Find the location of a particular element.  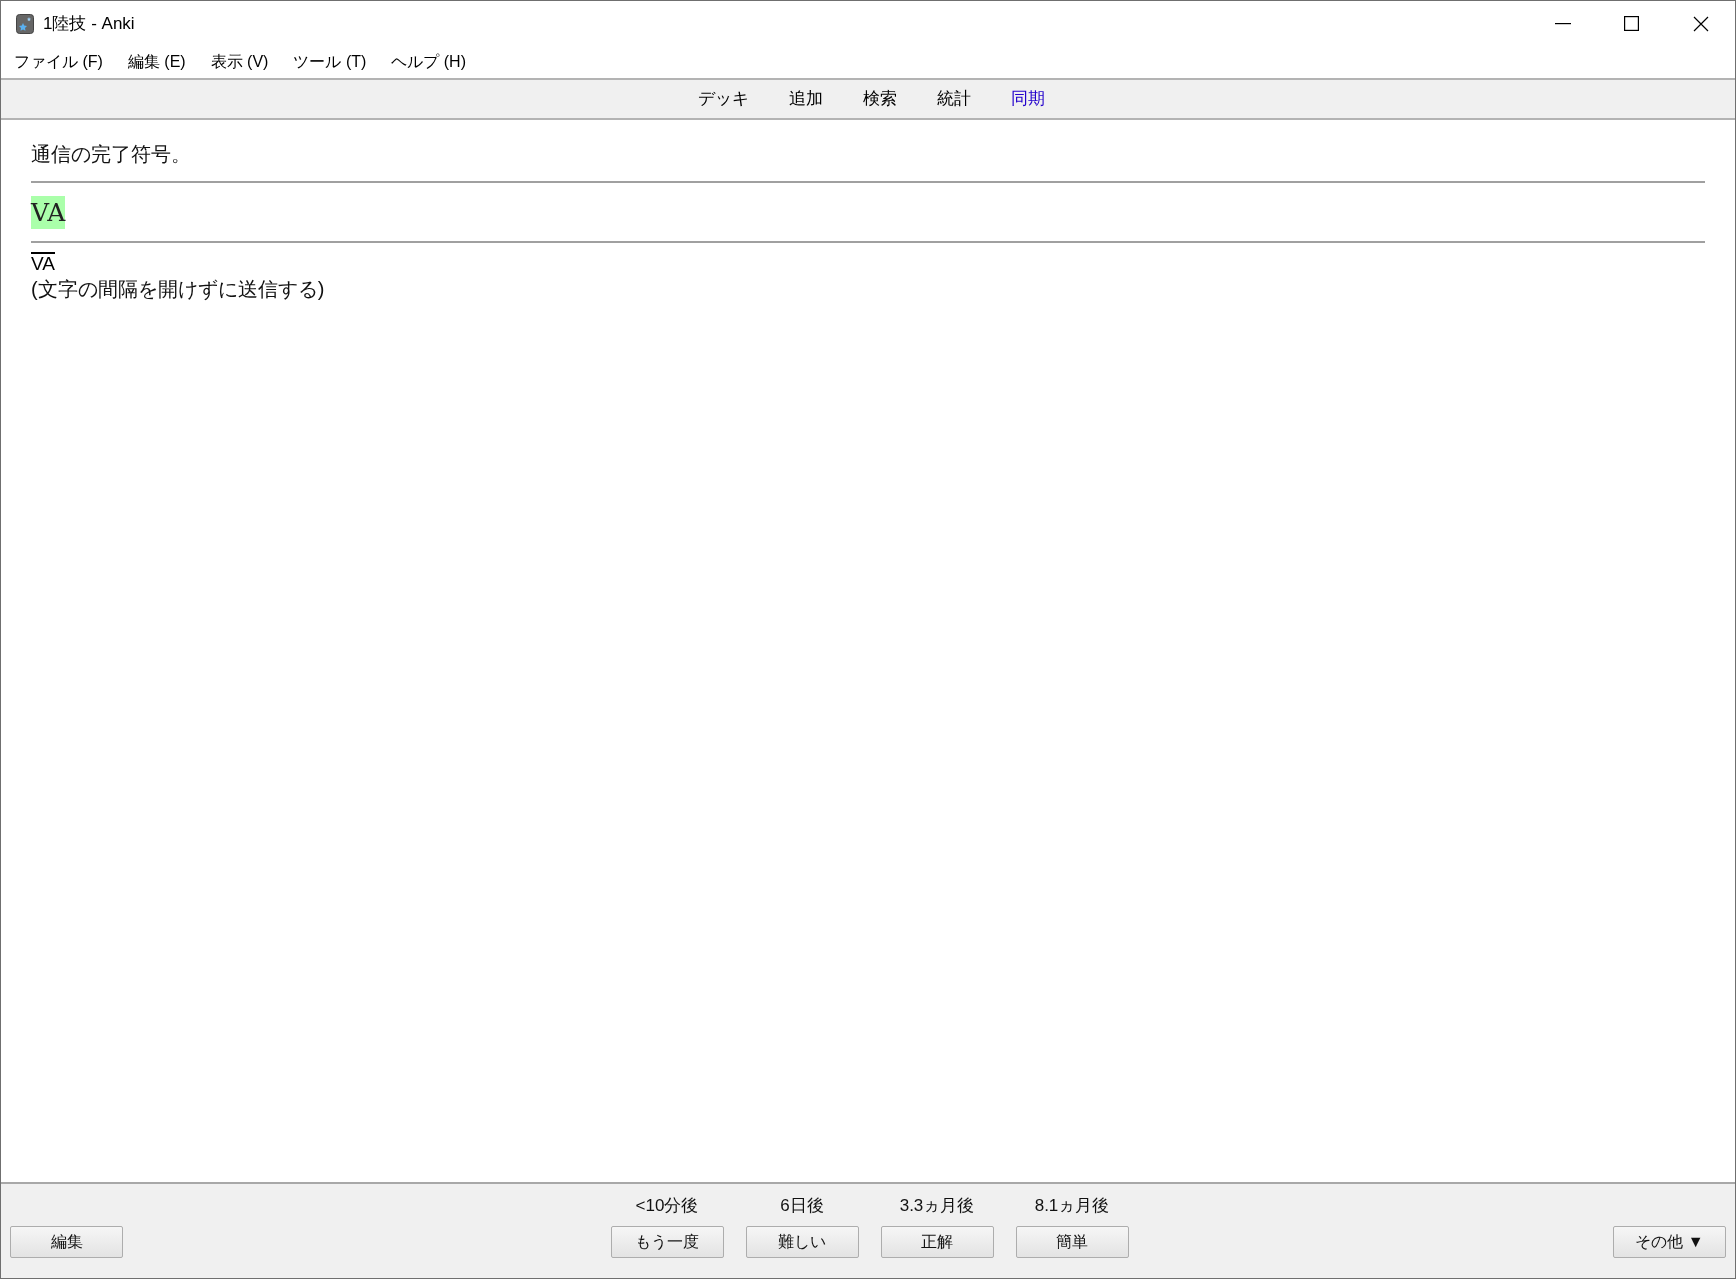

answer-button: 難しい is located at coordinates (802, 1242).